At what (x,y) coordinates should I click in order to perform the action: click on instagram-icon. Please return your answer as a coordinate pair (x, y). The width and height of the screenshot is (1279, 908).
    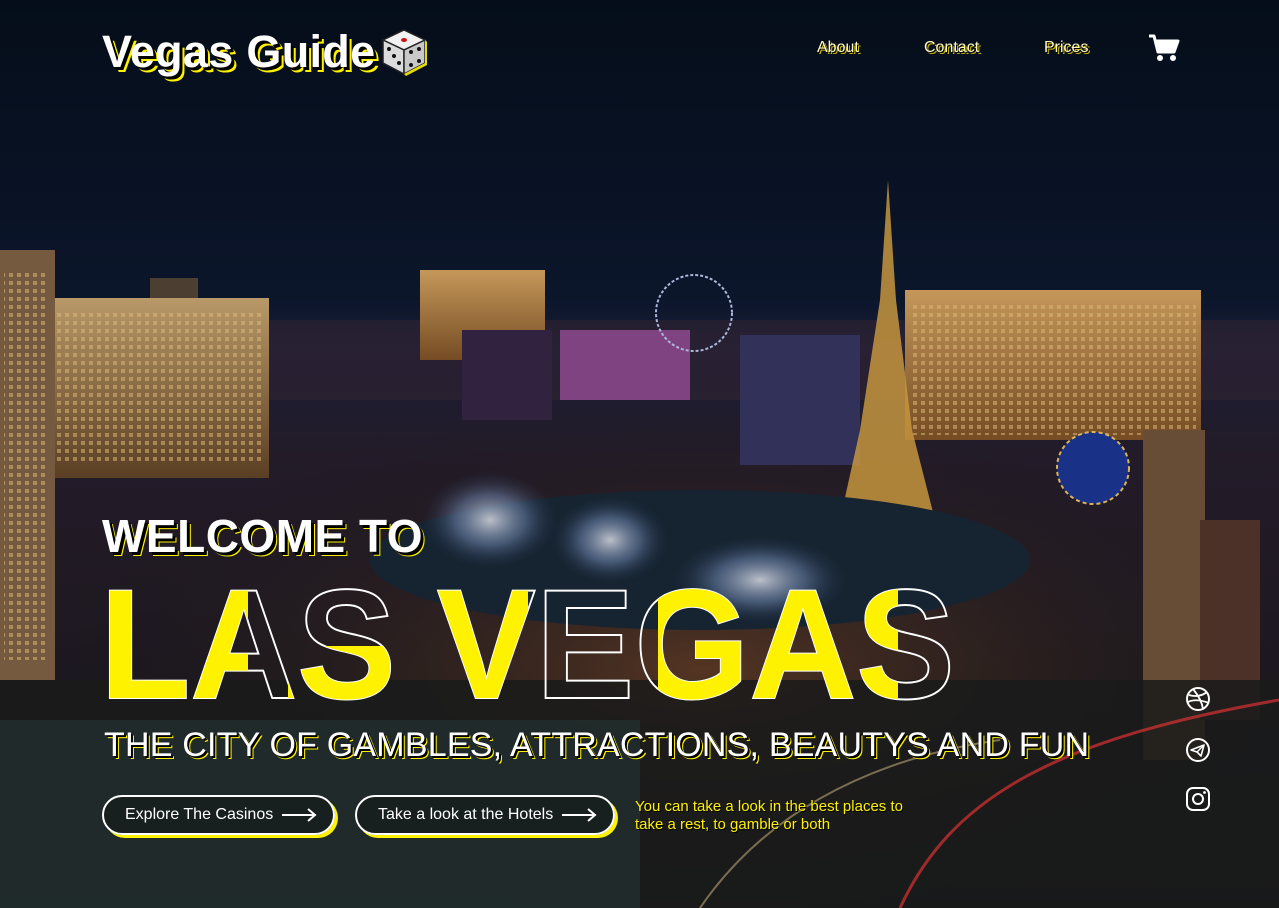
    Looking at the image, I should click on (1198, 799).